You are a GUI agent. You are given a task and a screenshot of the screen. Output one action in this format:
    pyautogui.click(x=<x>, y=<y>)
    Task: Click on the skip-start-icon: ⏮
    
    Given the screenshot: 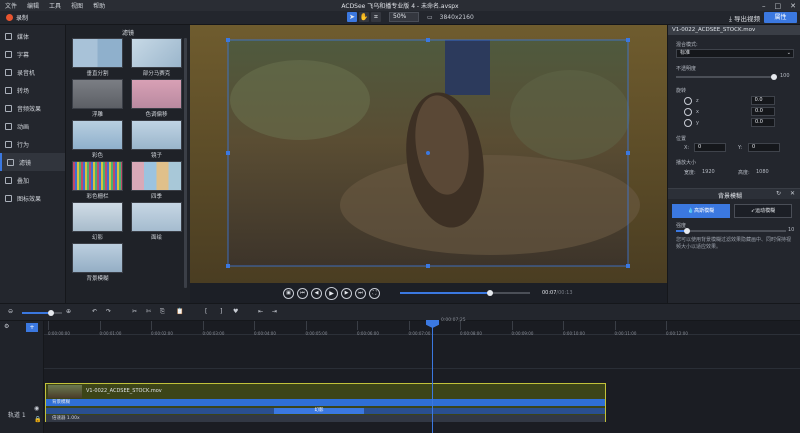 What is the action you would take?
    pyautogui.click(x=302, y=293)
    